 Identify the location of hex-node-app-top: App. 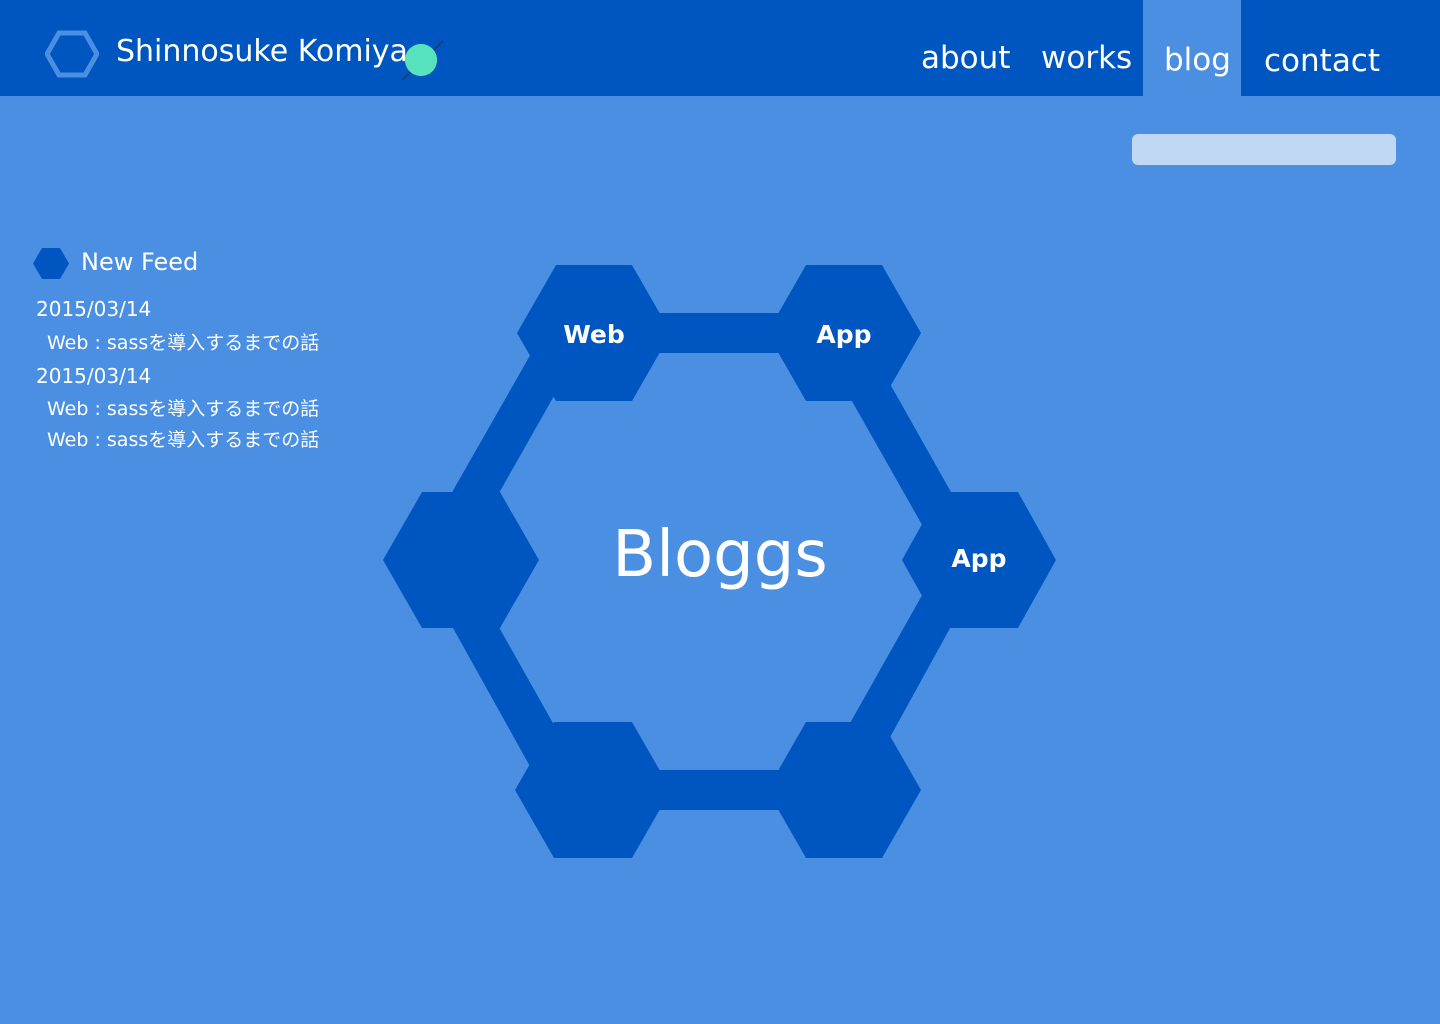
(844, 333).